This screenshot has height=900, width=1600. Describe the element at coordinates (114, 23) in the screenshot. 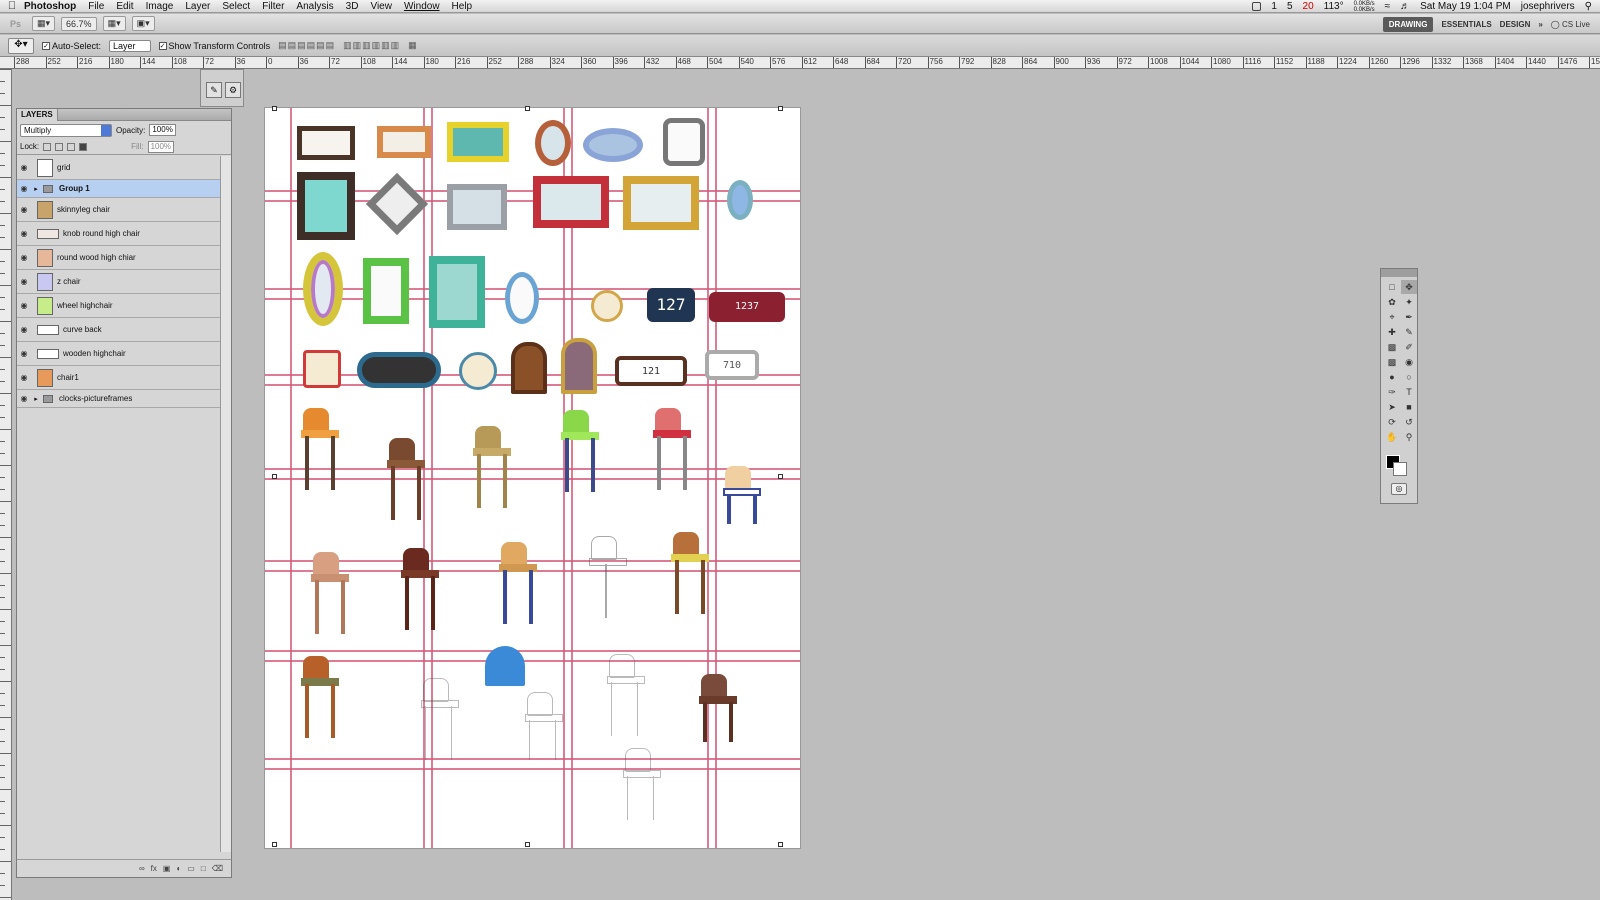

I see `arrange-documents-button: ▦▾` at that location.